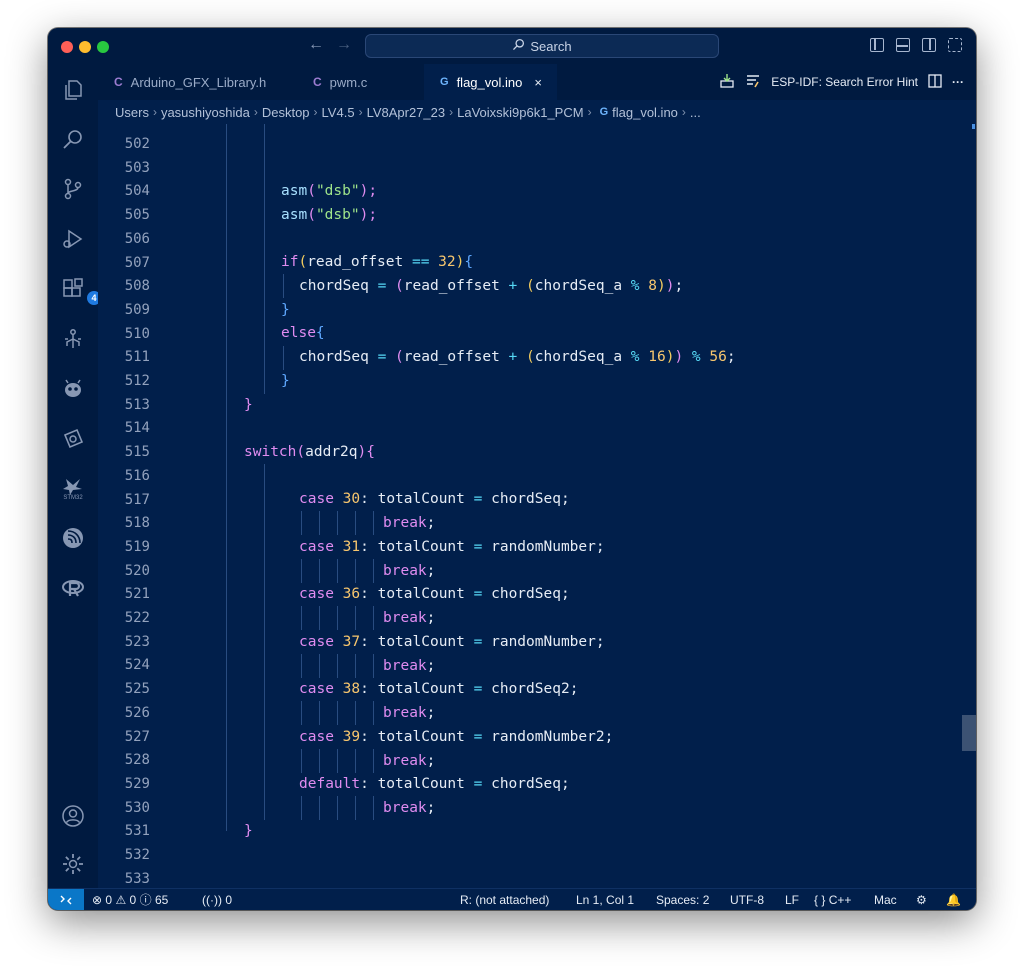  I want to click on minimize-window-button, so click(85, 47).